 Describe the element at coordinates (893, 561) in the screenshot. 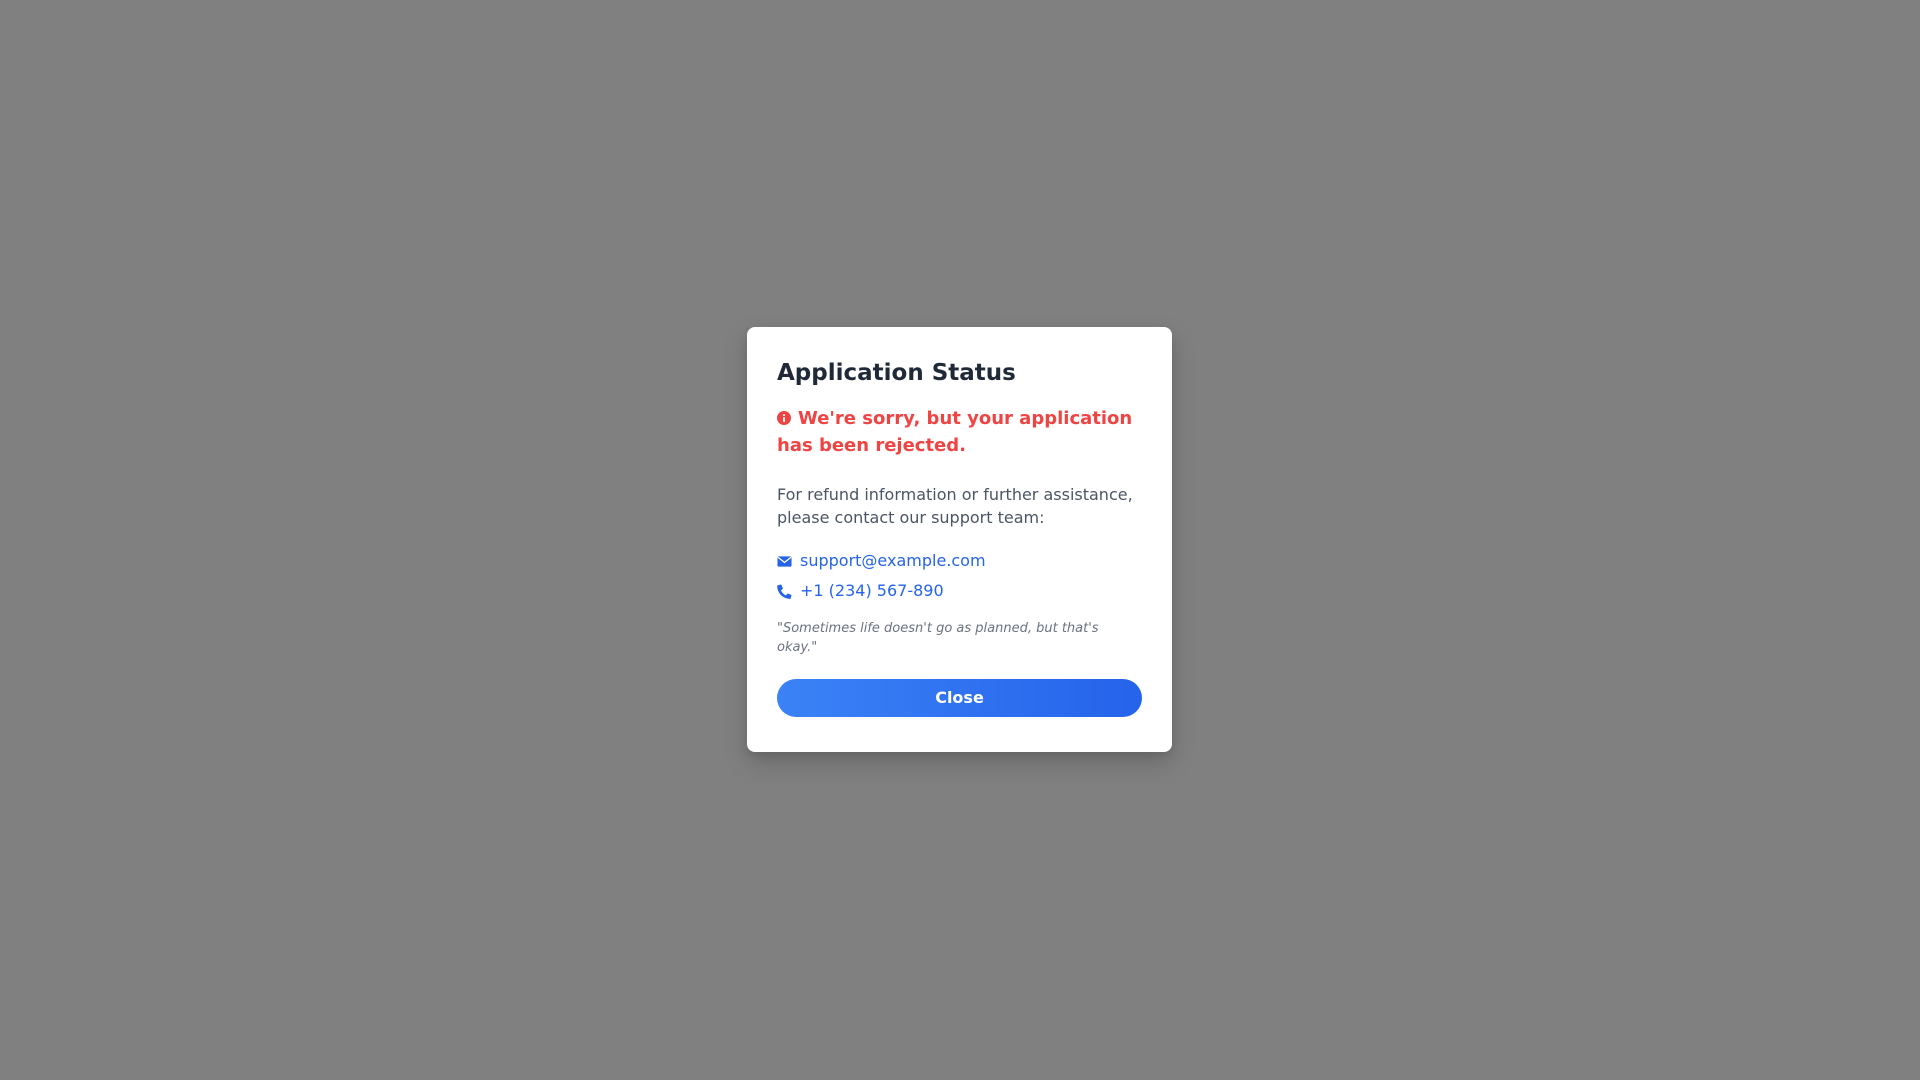

I see `support-email-link: support@example.com` at that location.